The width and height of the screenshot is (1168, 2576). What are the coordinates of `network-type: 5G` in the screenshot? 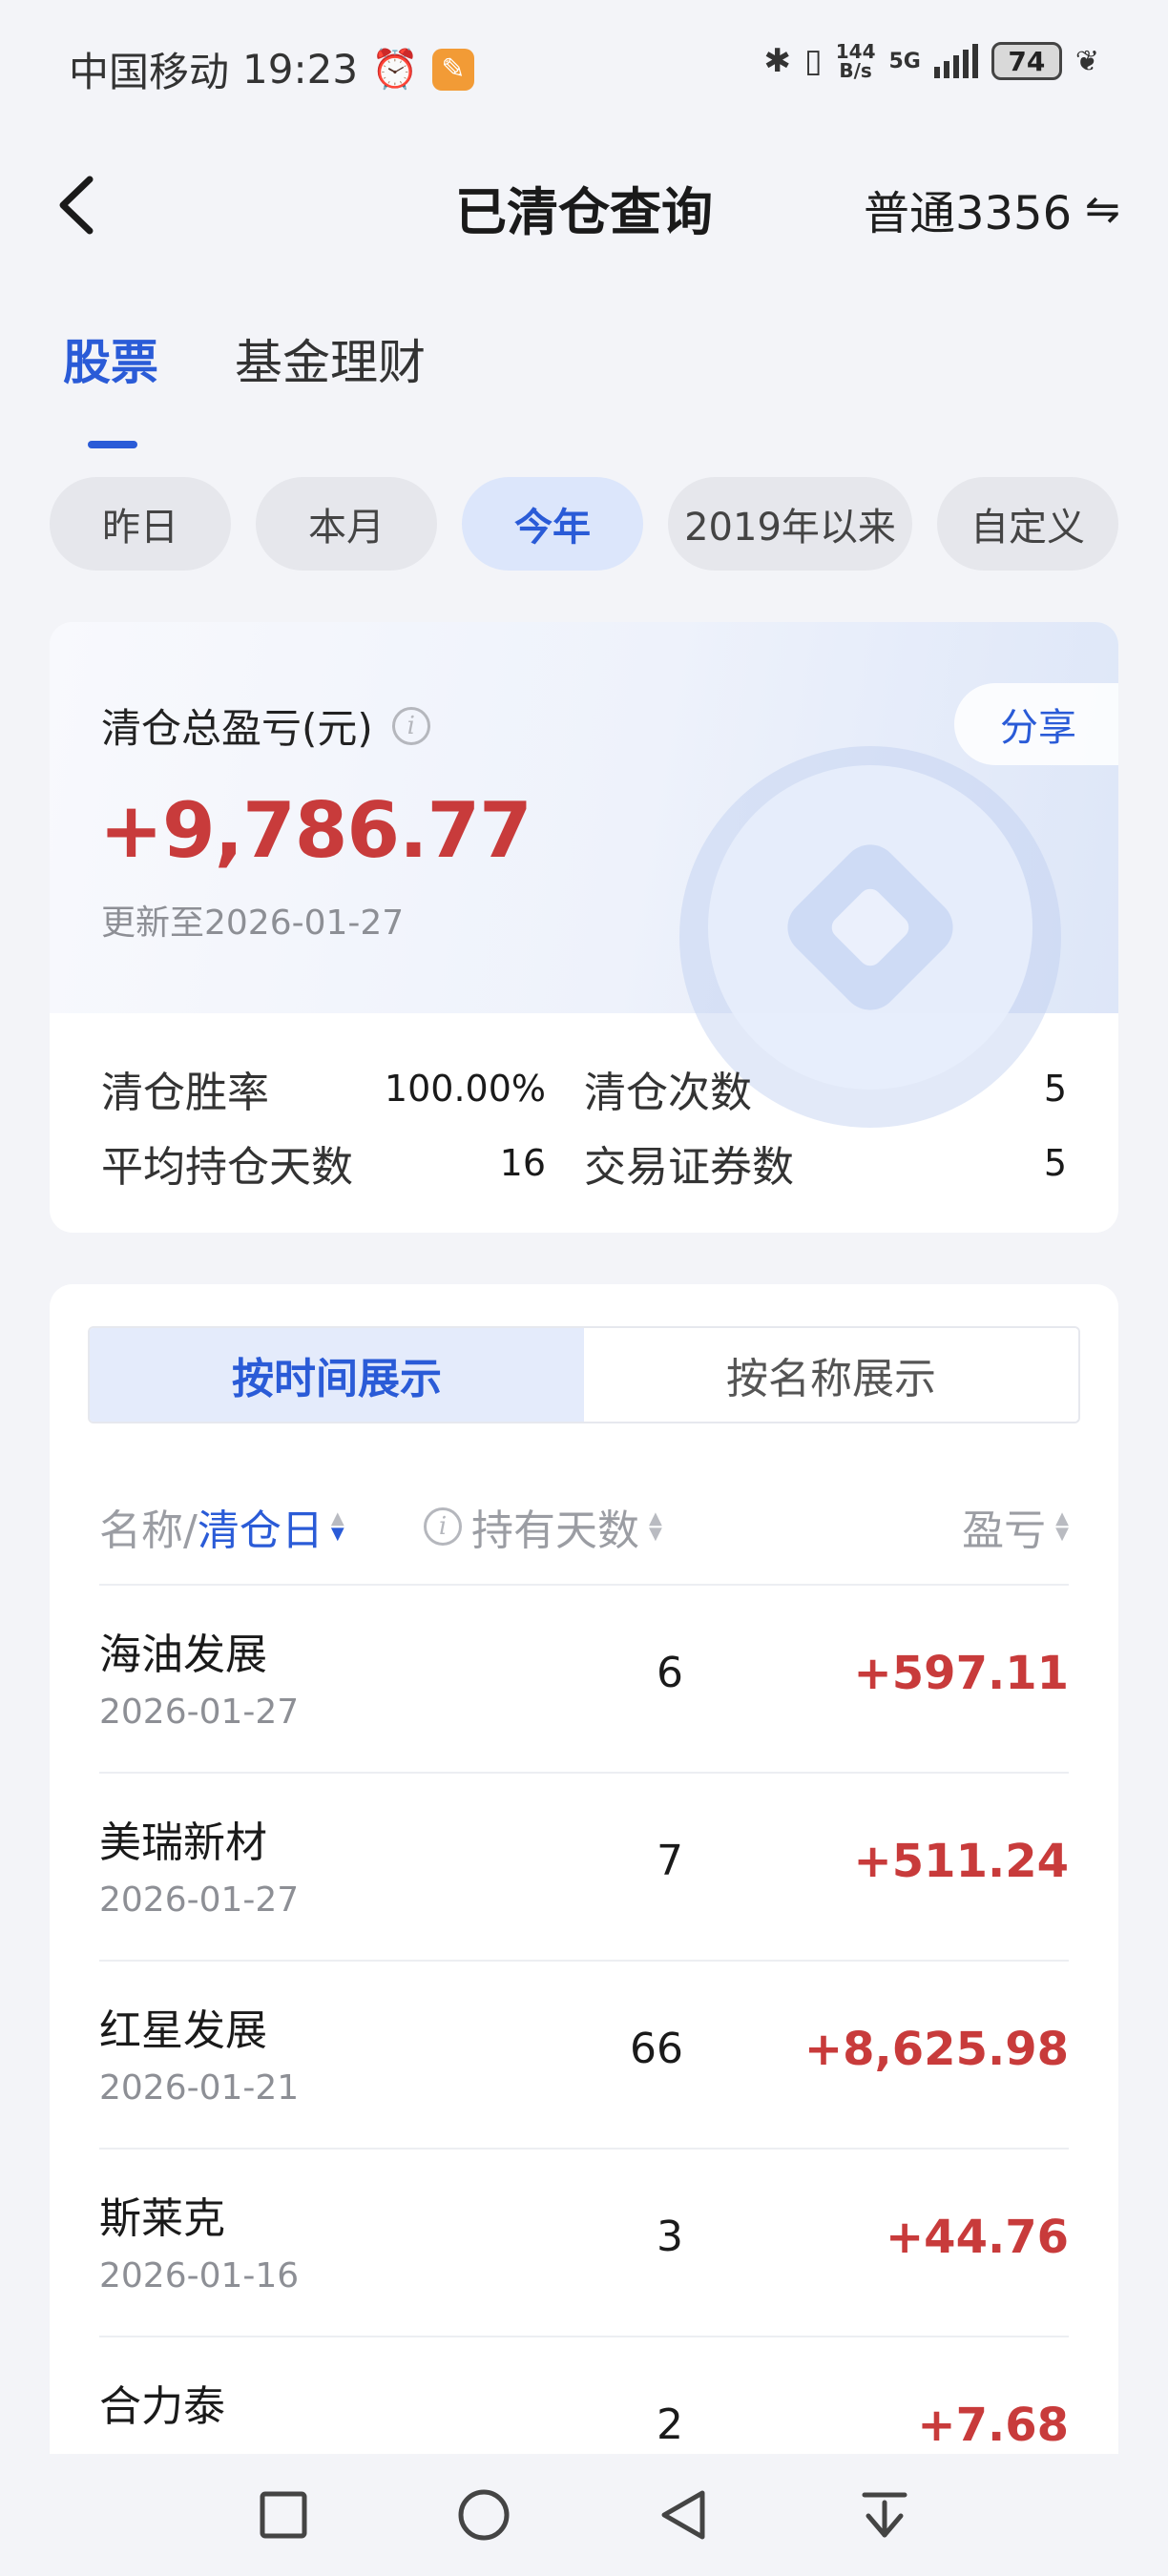 It's located at (905, 61).